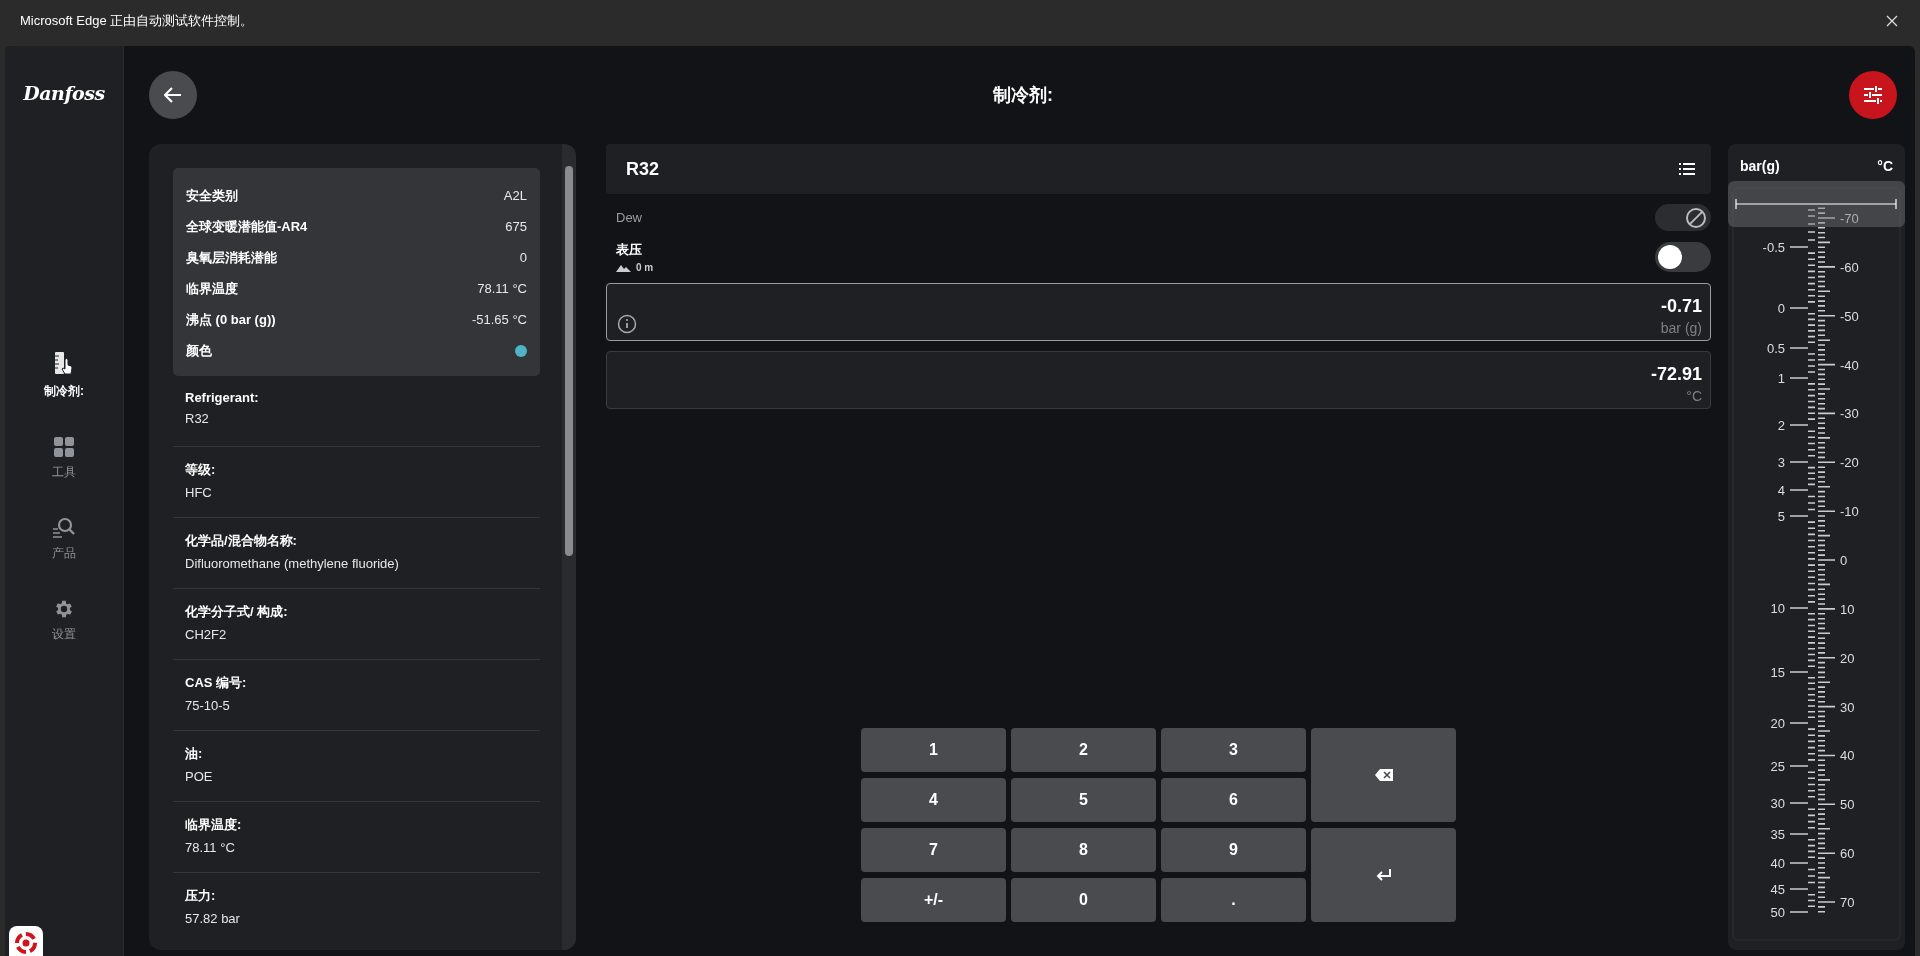 The image size is (1920, 956). What do you see at coordinates (1777, 766) in the screenshot?
I see `scale-label: 25` at bounding box center [1777, 766].